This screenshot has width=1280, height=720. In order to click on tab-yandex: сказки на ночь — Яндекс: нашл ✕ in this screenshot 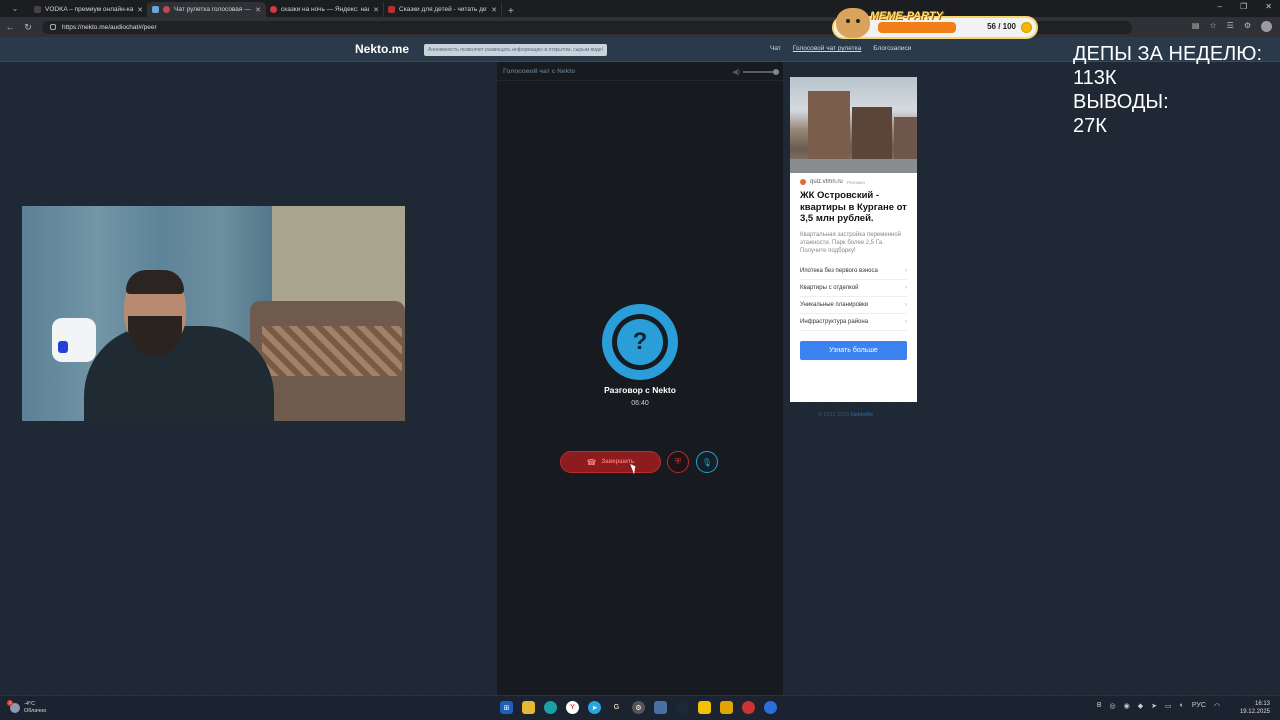, I will do `click(325, 9)`.